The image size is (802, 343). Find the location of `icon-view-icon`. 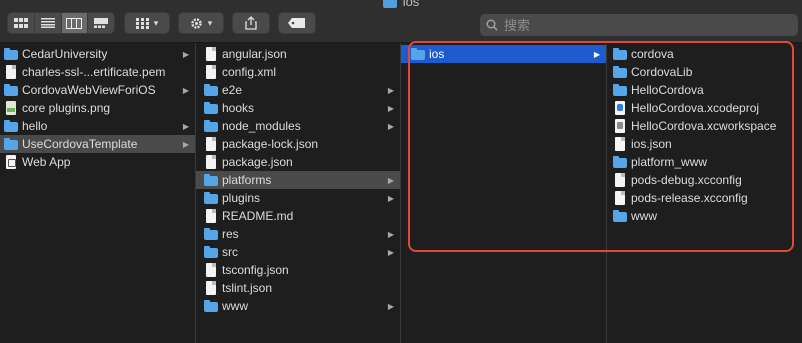

icon-view-icon is located at coordinates (20, 23).